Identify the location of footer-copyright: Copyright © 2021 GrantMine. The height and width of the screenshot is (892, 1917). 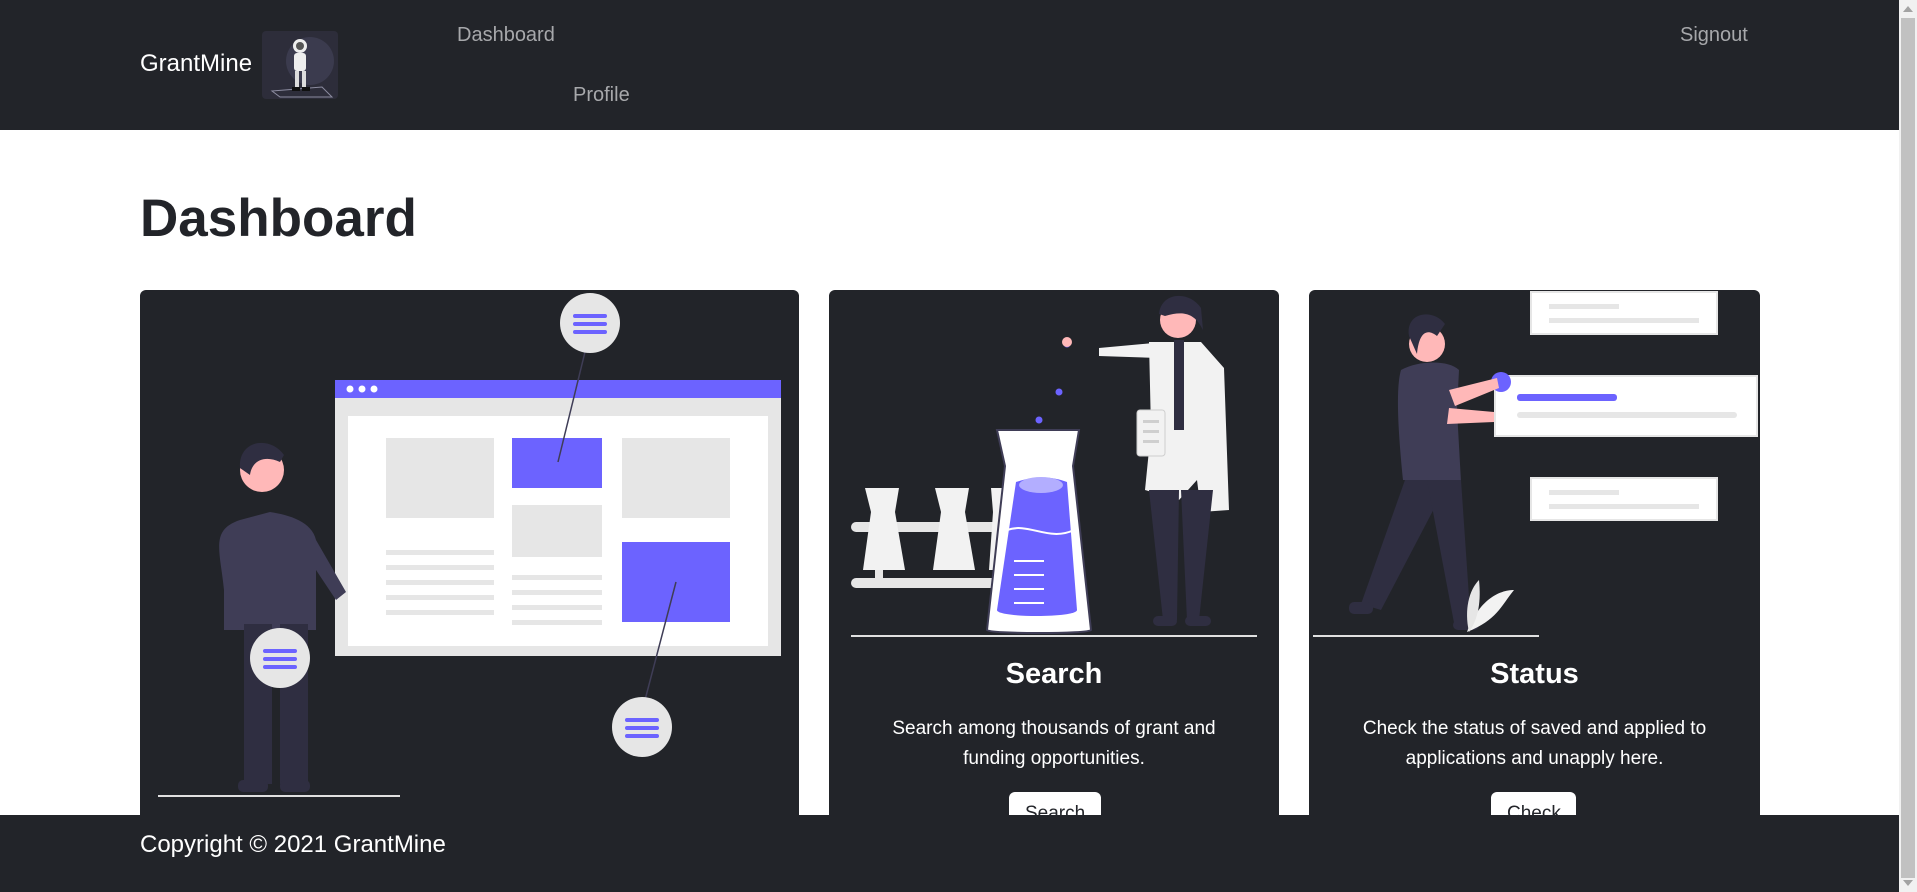
(293, 844).